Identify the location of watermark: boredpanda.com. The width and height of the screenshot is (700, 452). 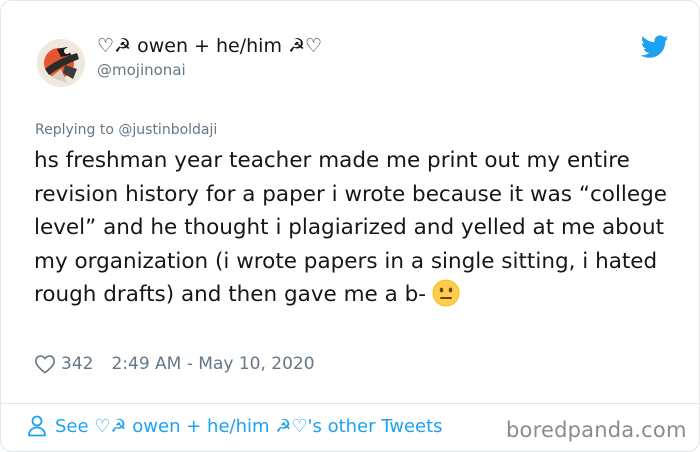
(596, 430).